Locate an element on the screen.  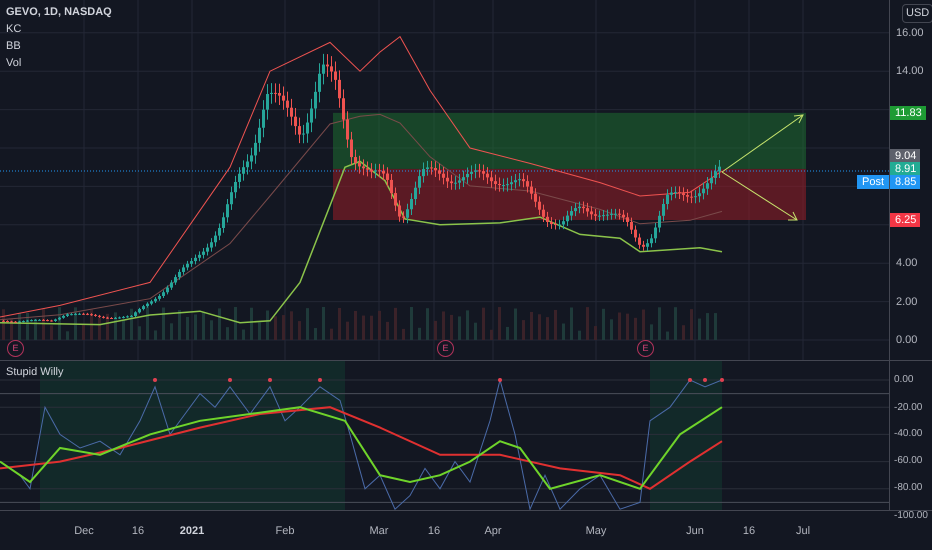
price-tag: 6.25 is located at coordinates (905, 220).